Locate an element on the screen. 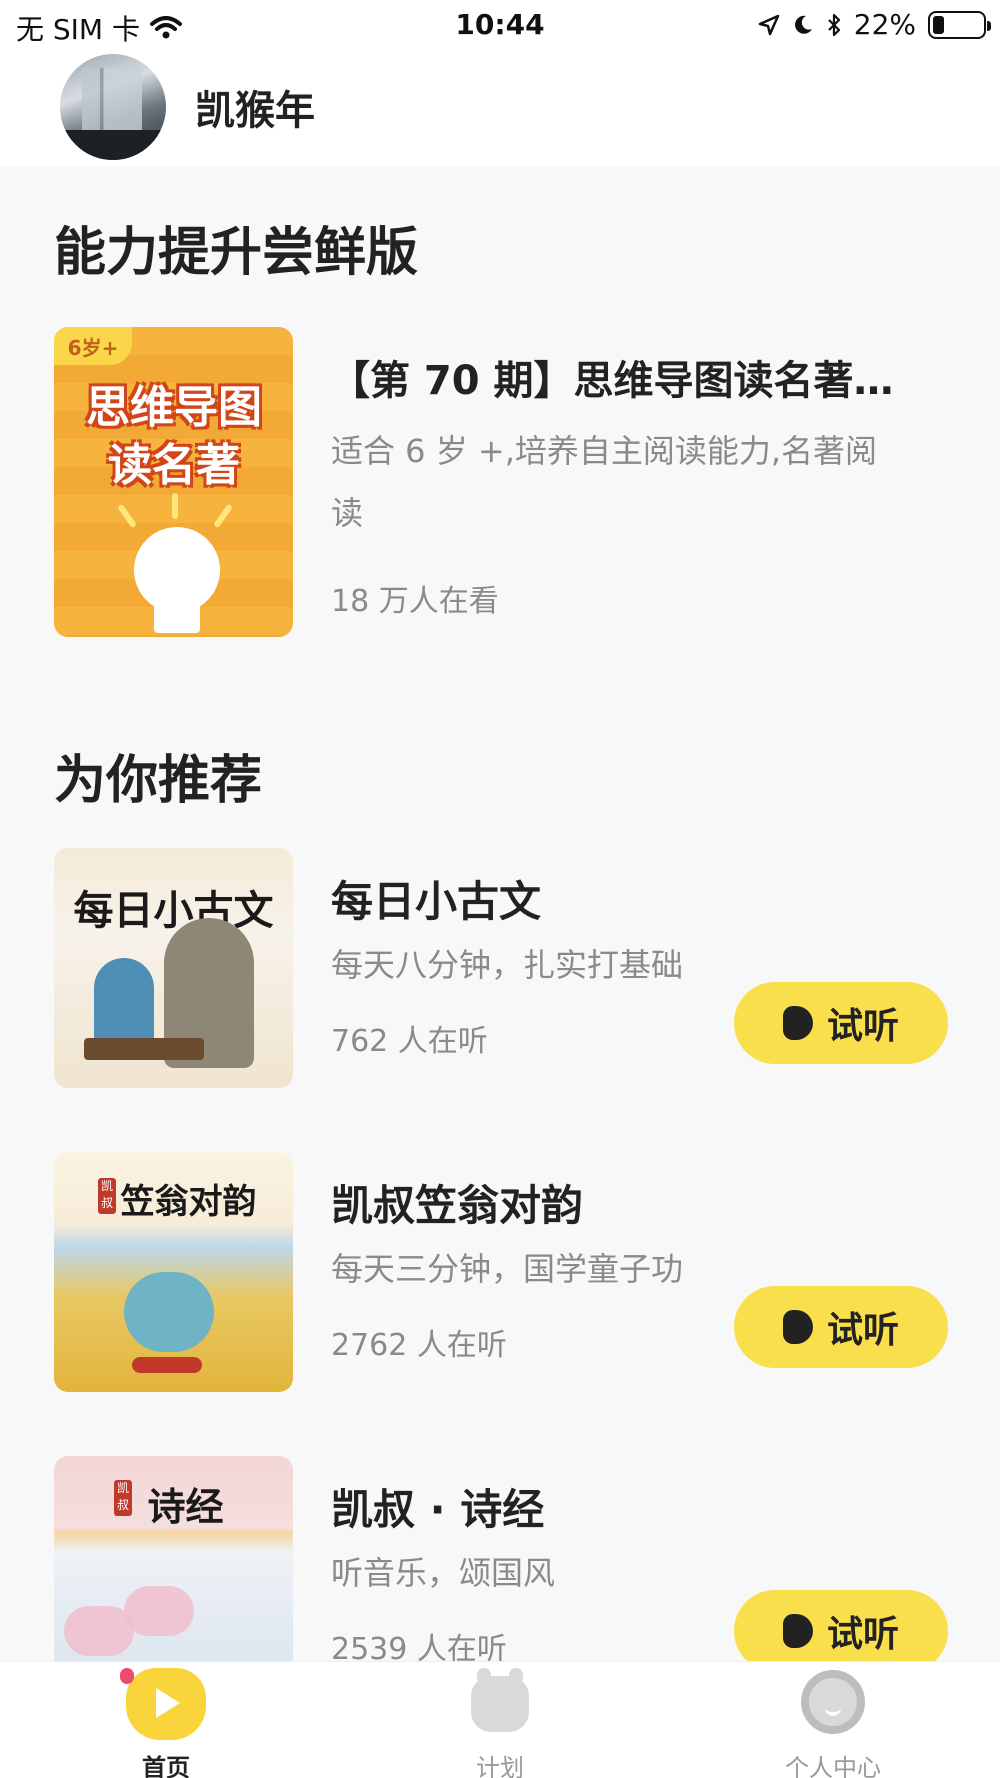 The height and width of the screenshot is (1778, 1000). illustration-tricycle is located at coordinates (167, 1365).